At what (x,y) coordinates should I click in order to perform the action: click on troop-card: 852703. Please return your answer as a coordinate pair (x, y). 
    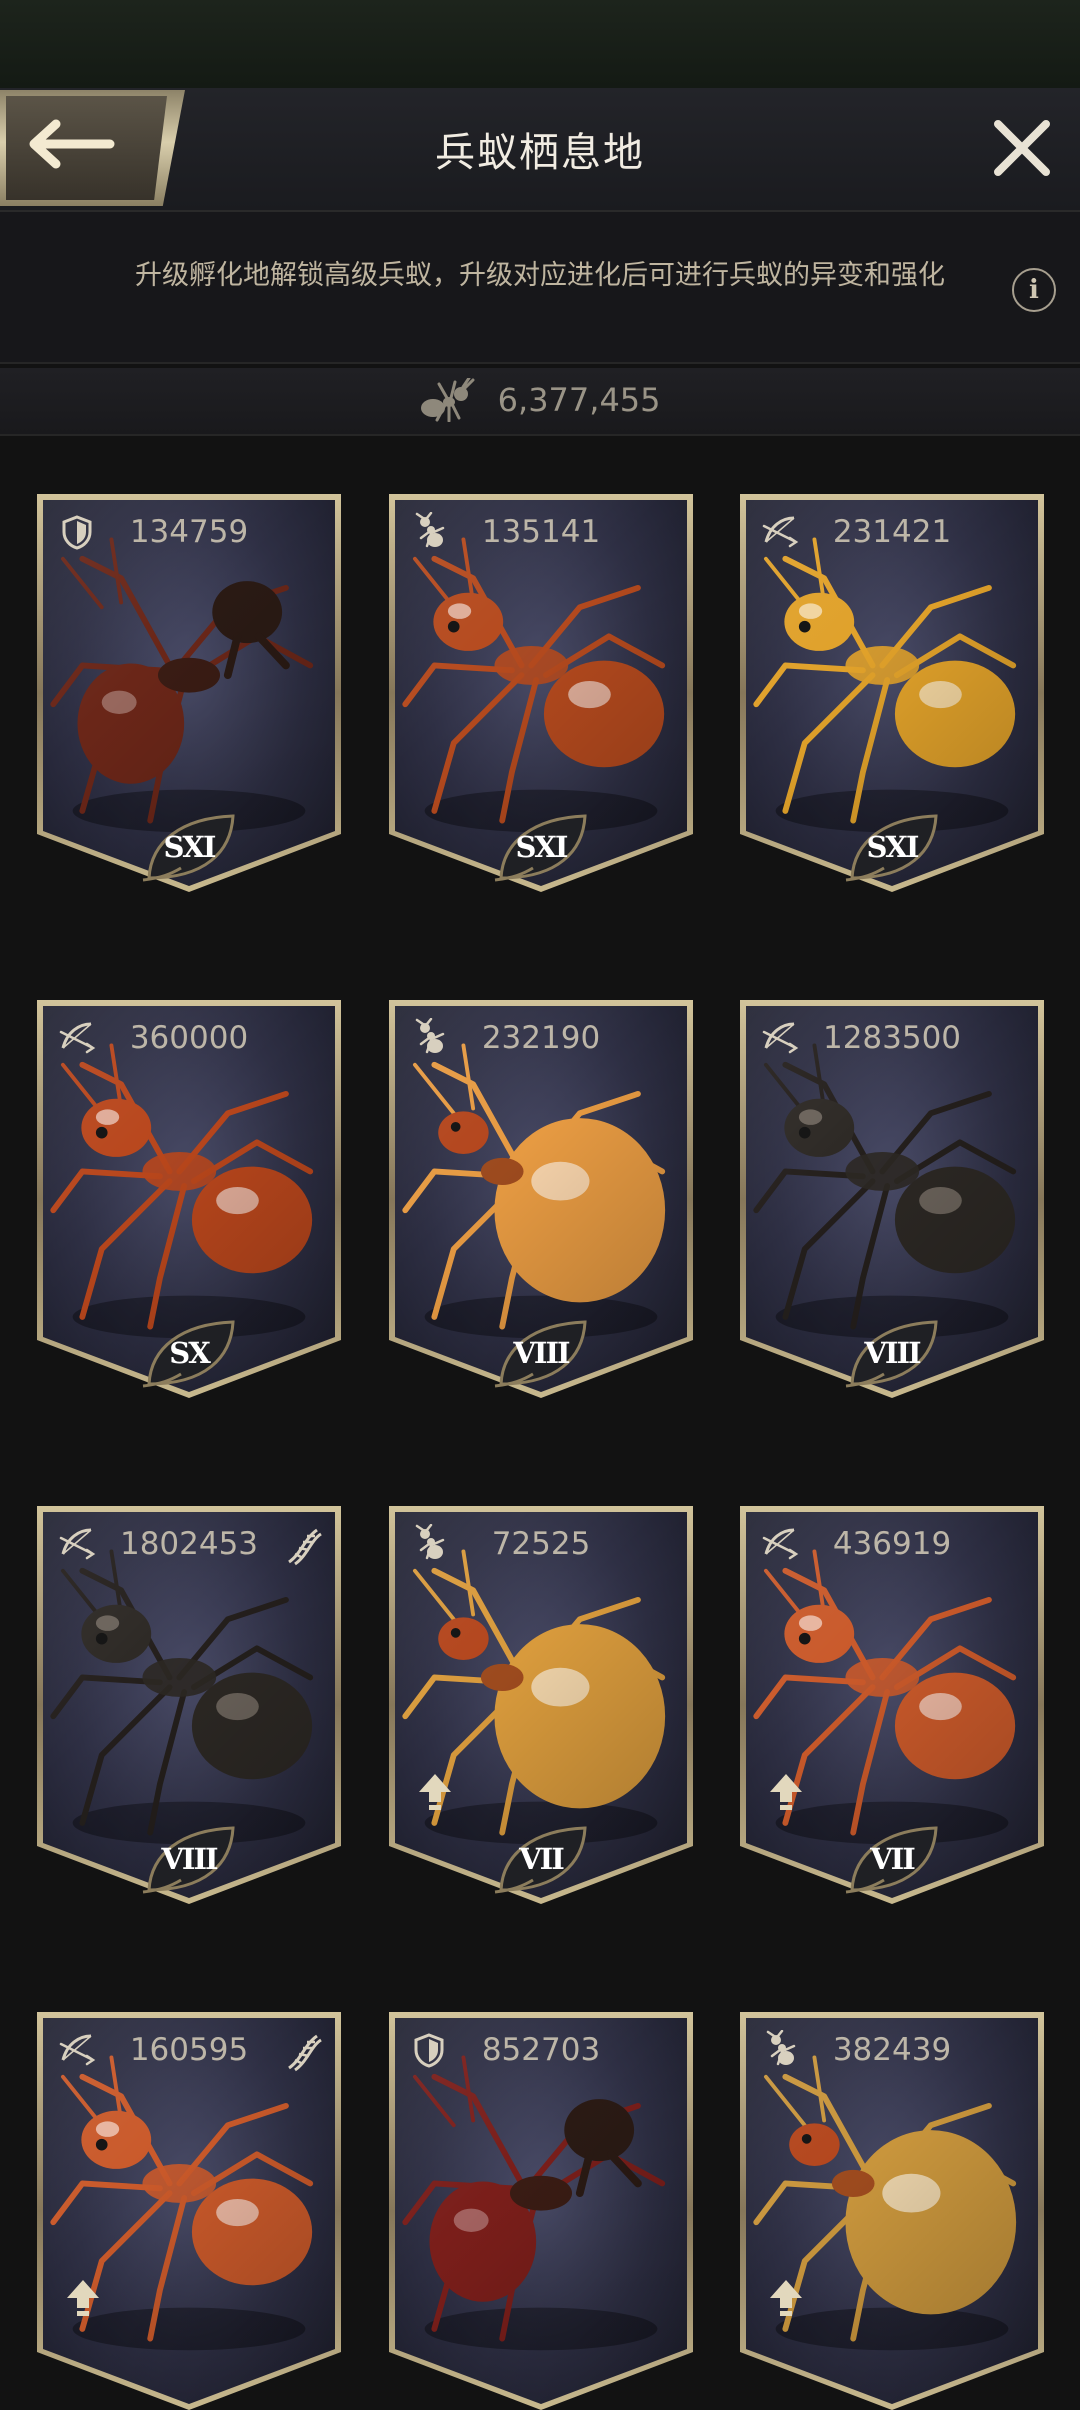
    Looking at the image, I should click on (541, 2211).